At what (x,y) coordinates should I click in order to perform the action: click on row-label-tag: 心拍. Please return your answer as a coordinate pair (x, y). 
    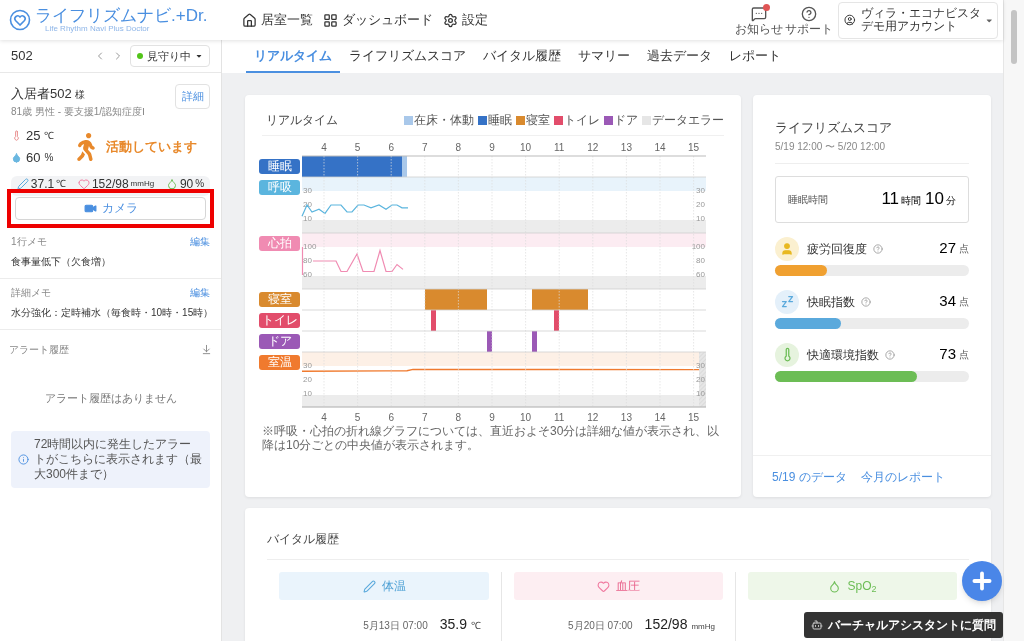
    Looking at the image, I should click on (279, 243).